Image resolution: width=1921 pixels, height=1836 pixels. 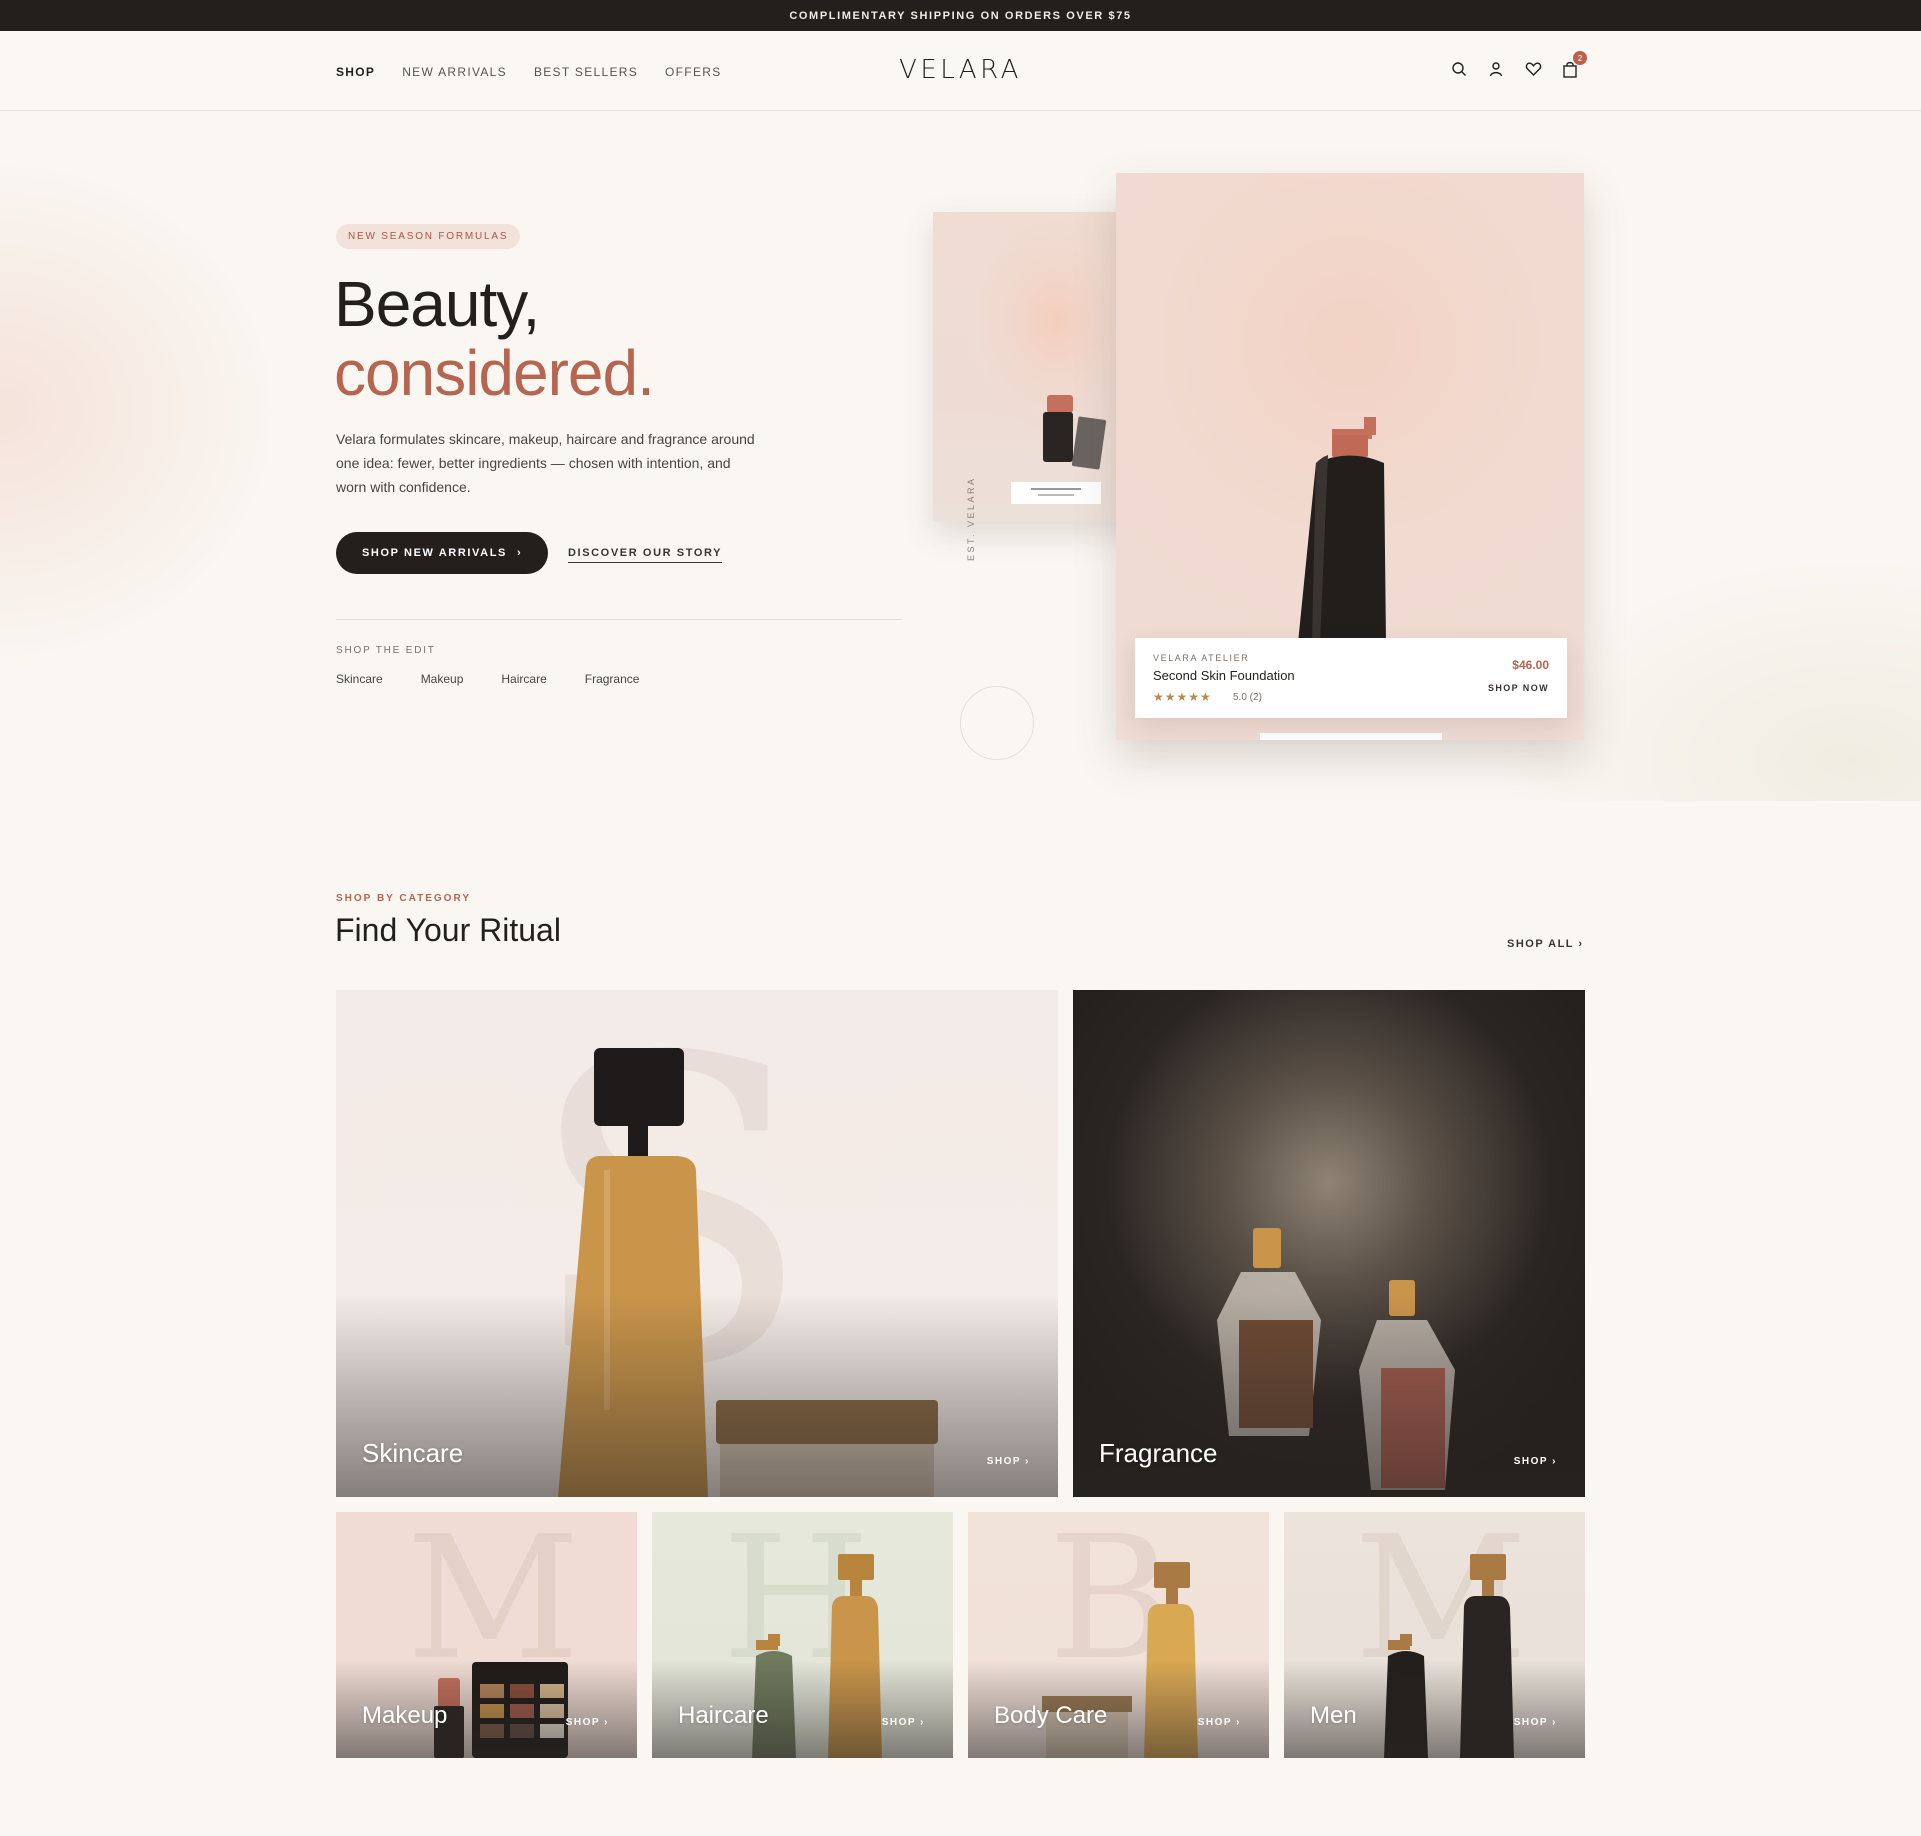 I want to click on category-tile-haircare: H Haircare SHOP ›, so click(x=802, y=1635).